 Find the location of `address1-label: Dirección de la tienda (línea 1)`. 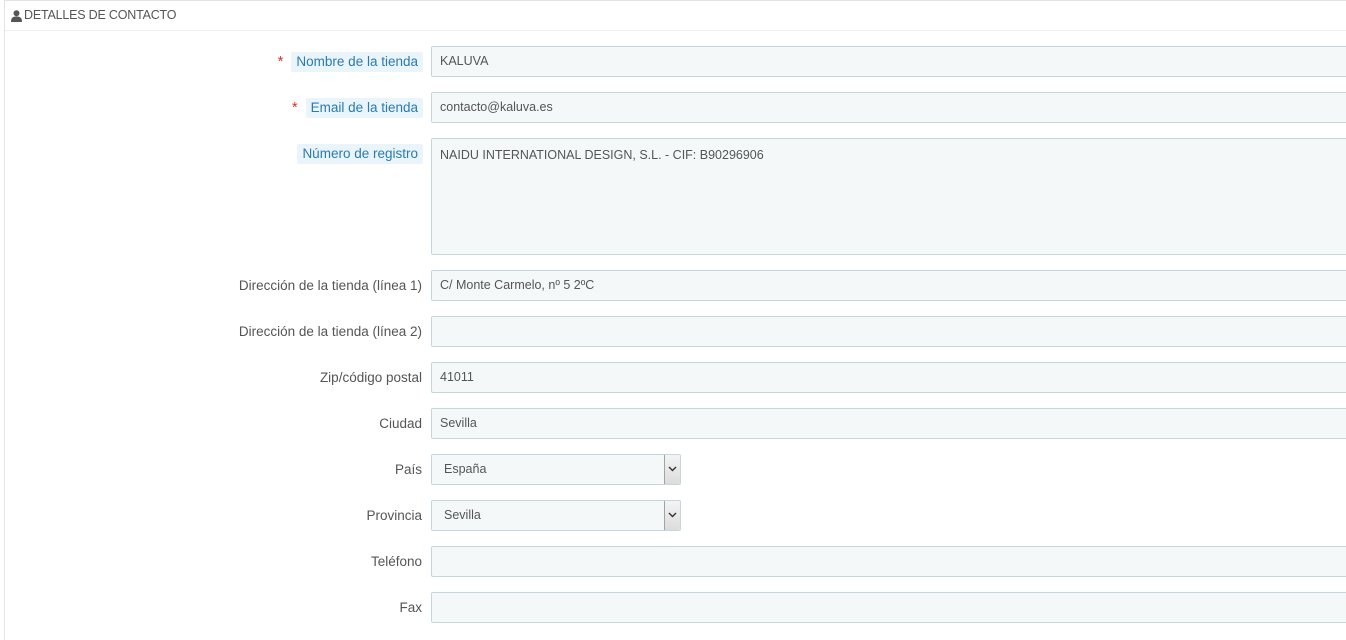

address1-label: Dirección de la tienda (línea 1) is located at coordinates (330, 285).